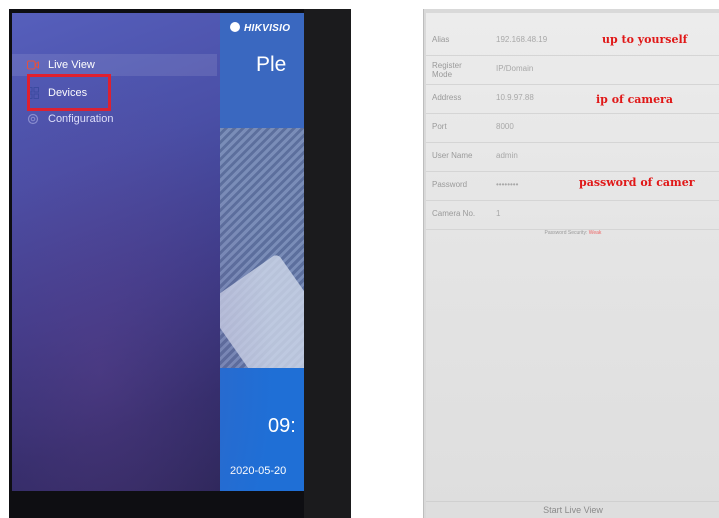  I want to click on devices-icon, so click(33, 93).